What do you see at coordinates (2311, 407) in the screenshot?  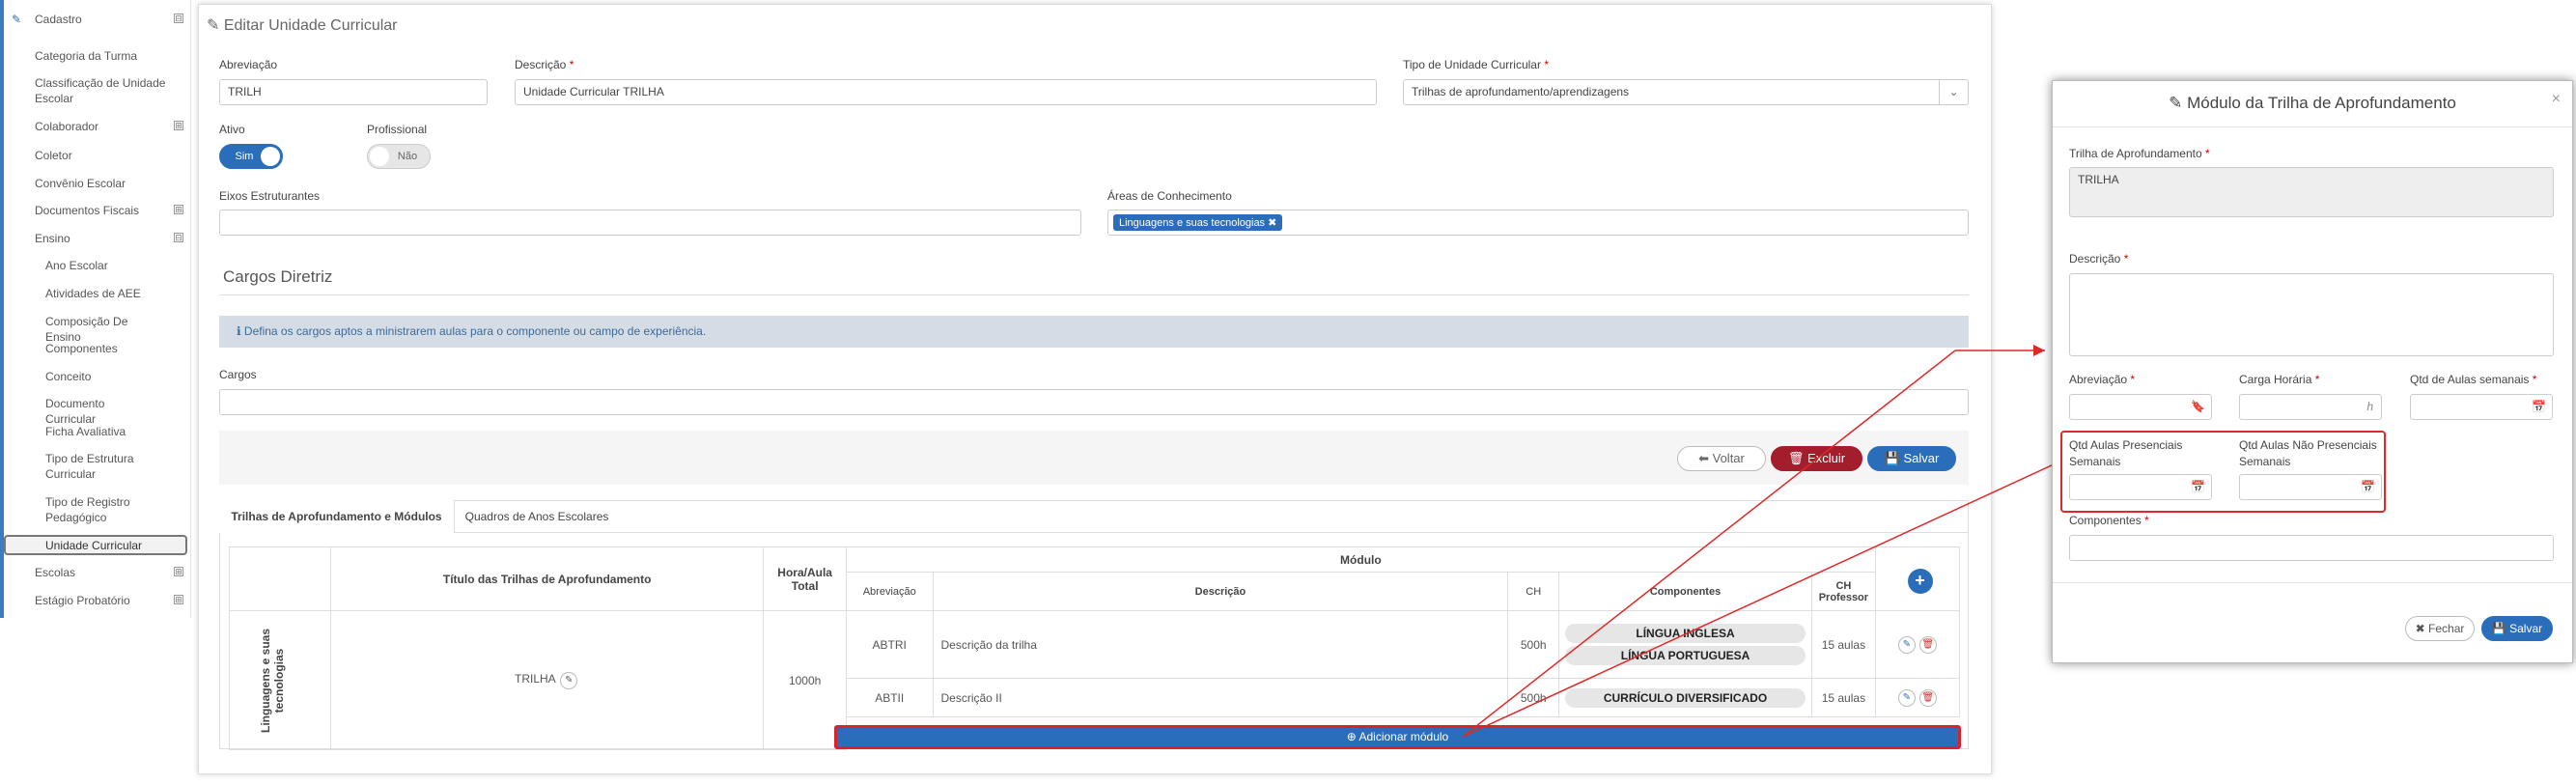 I see `ch-input: h` at bounding box center [2311, 407].